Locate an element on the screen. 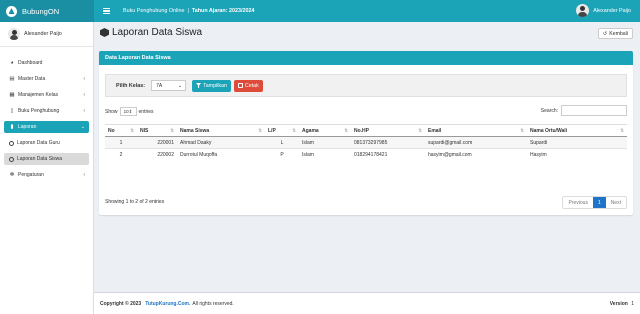 The height and width of the screenshot is (314, 640). column-header: Nama Siswa ⇅ is located at coordinates (221, 130).